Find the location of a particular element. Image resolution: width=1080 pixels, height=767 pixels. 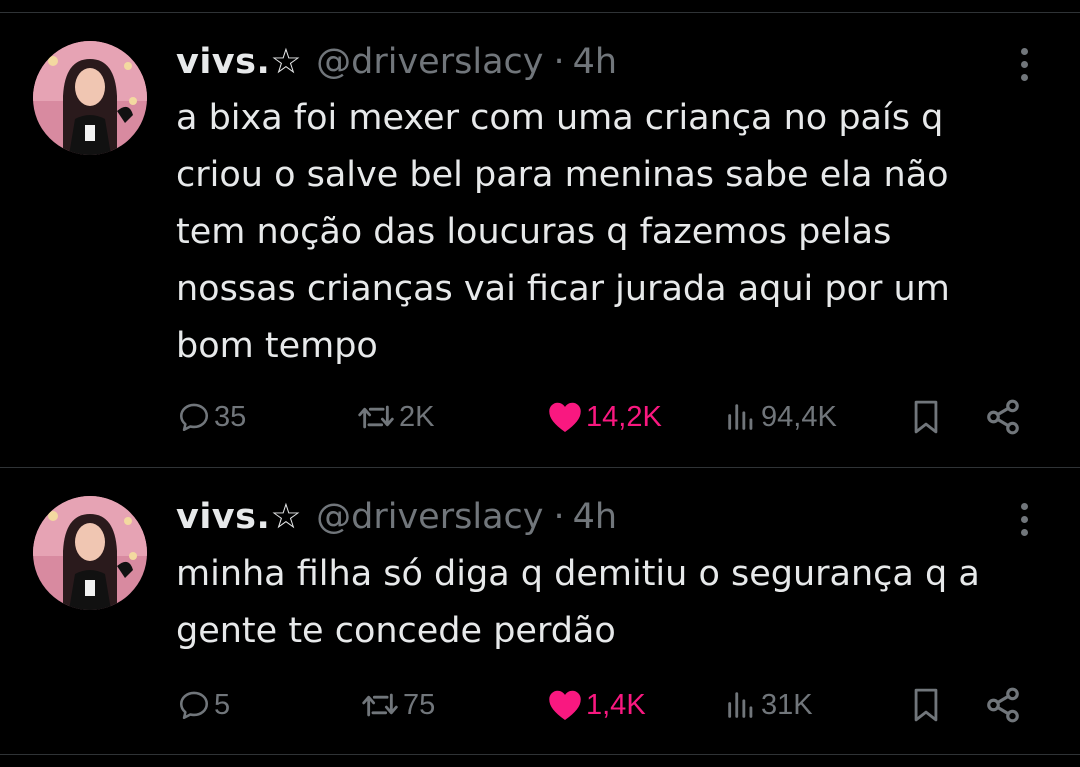

like-button: 1,4K is located at coordinates (596, 705).